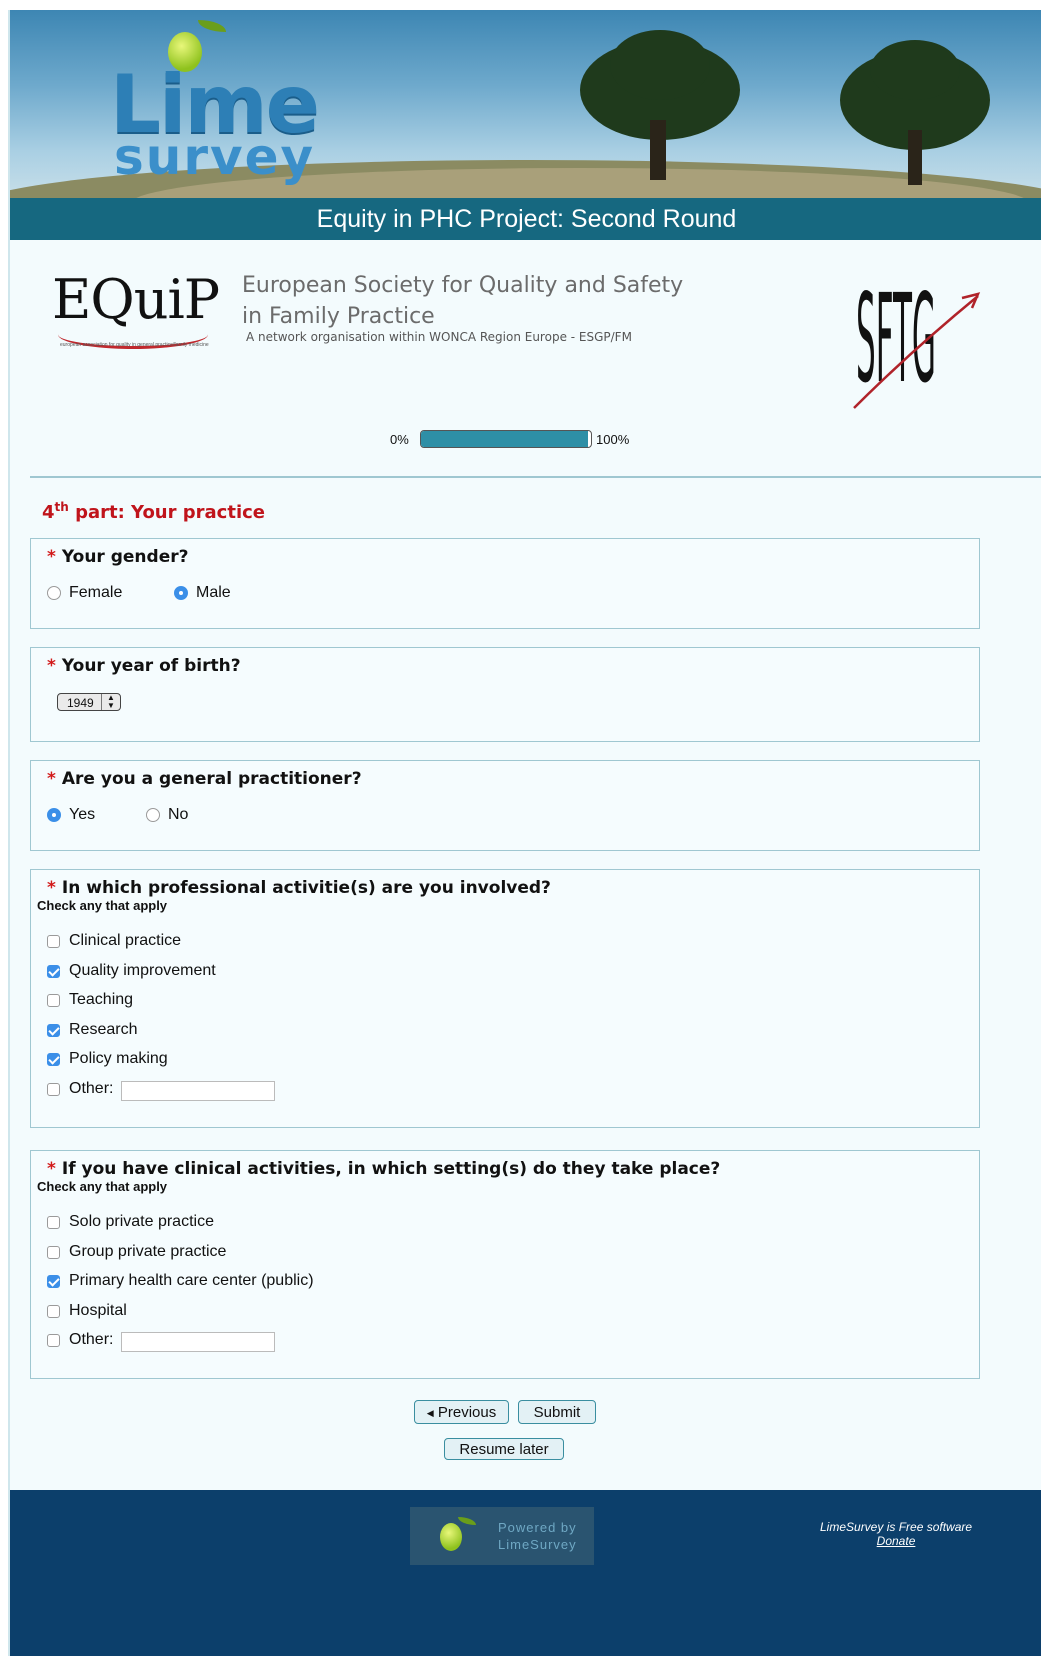 The image size is (1041, 1656). Describe the element at coordinates (525, 219) in the screenshot. I see `survey-title: Equity in PHC Project: Second Round` at that location.